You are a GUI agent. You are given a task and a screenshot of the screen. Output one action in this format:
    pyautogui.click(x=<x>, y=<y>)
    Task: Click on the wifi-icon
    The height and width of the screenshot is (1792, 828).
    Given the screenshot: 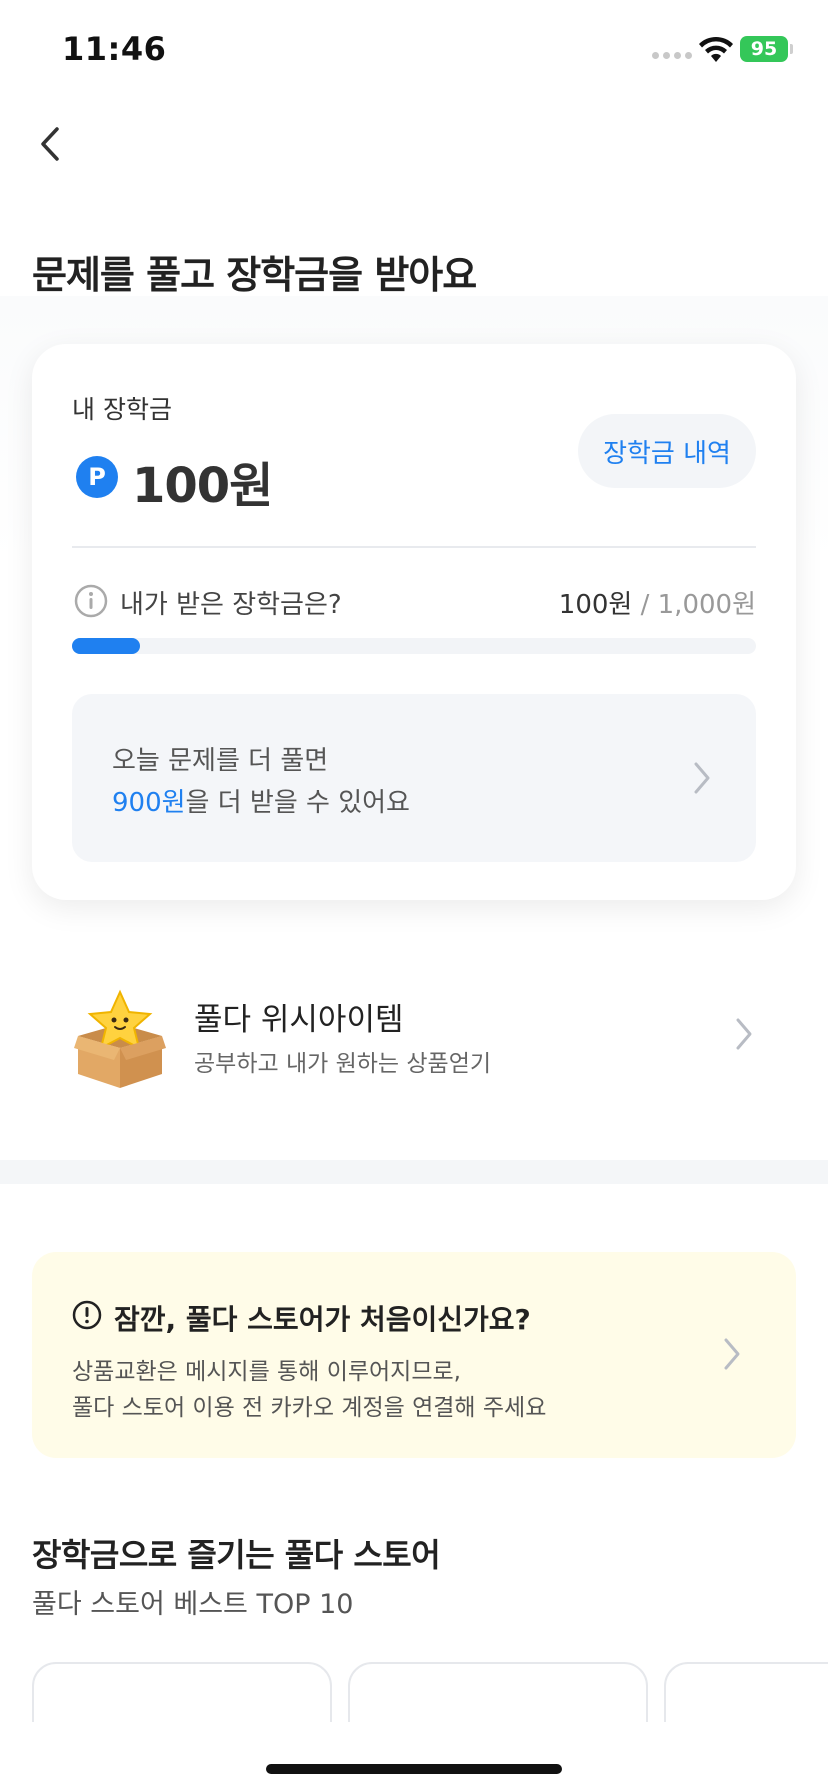 What is the action you would take?
    pyautogui.click(x=716, y=49)
    